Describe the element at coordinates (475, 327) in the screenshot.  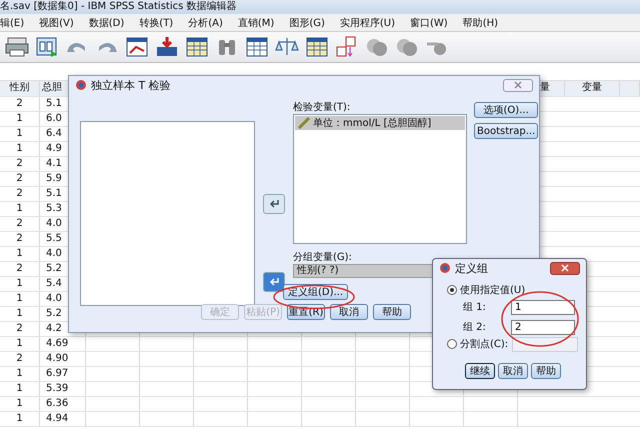
I see `field-label: 组 2:` at that location.